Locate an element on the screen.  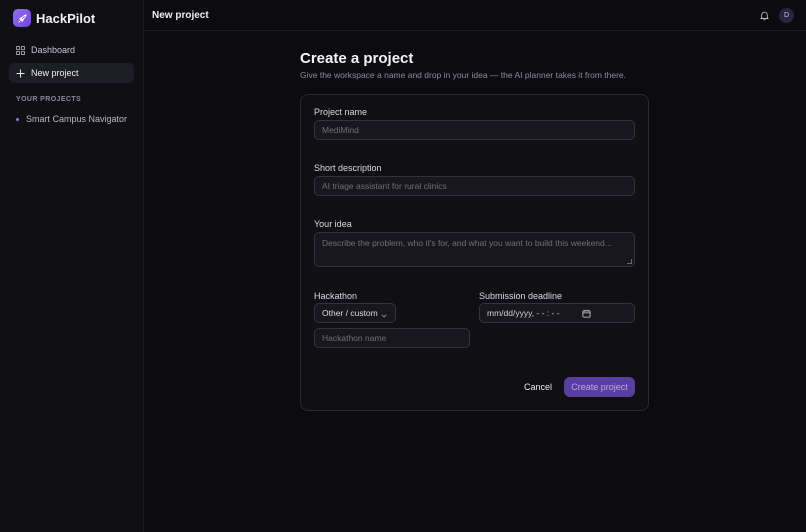
rocket-logo-icon is located at coordinates (22, 18).